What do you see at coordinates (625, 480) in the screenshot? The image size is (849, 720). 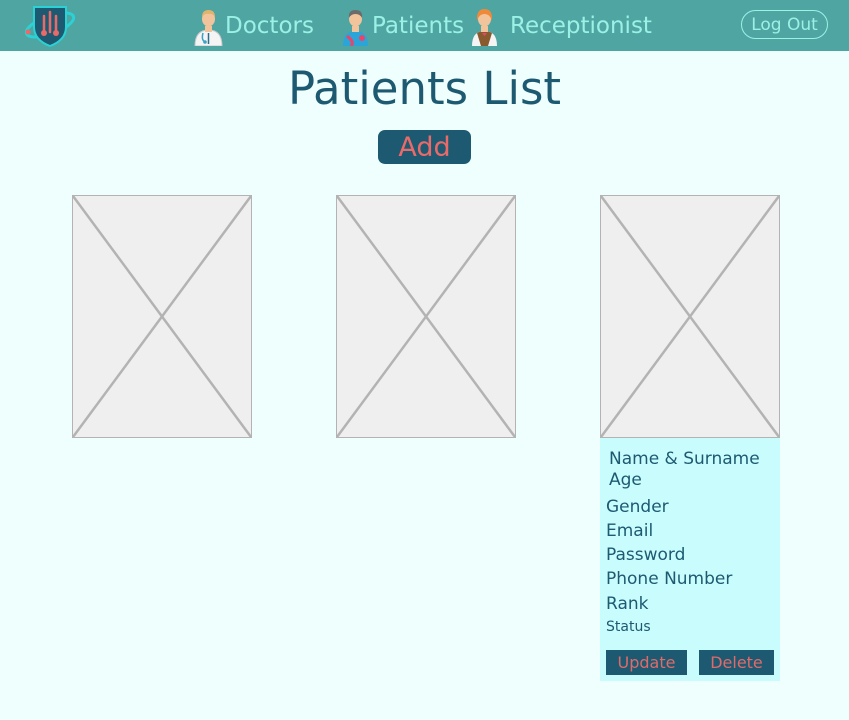 I see `detail-age: Age` at bounding box center [625, 480].